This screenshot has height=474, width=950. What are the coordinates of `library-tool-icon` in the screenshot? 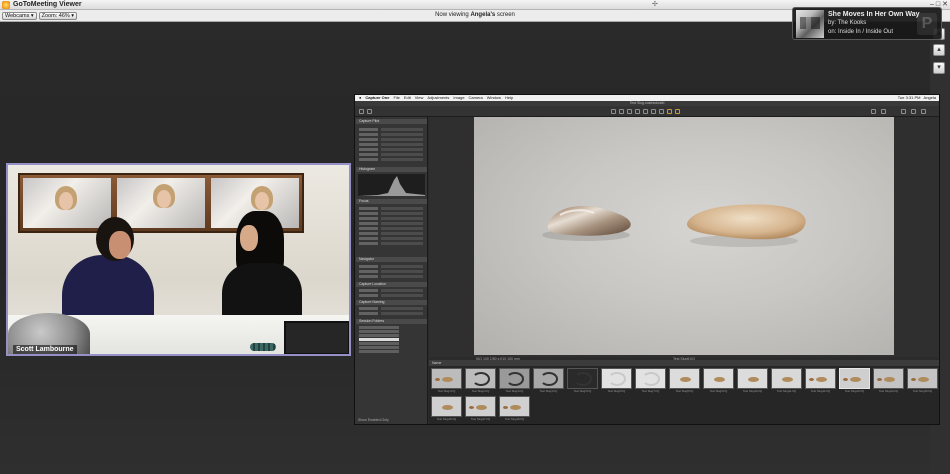 It's located at (361, 111).